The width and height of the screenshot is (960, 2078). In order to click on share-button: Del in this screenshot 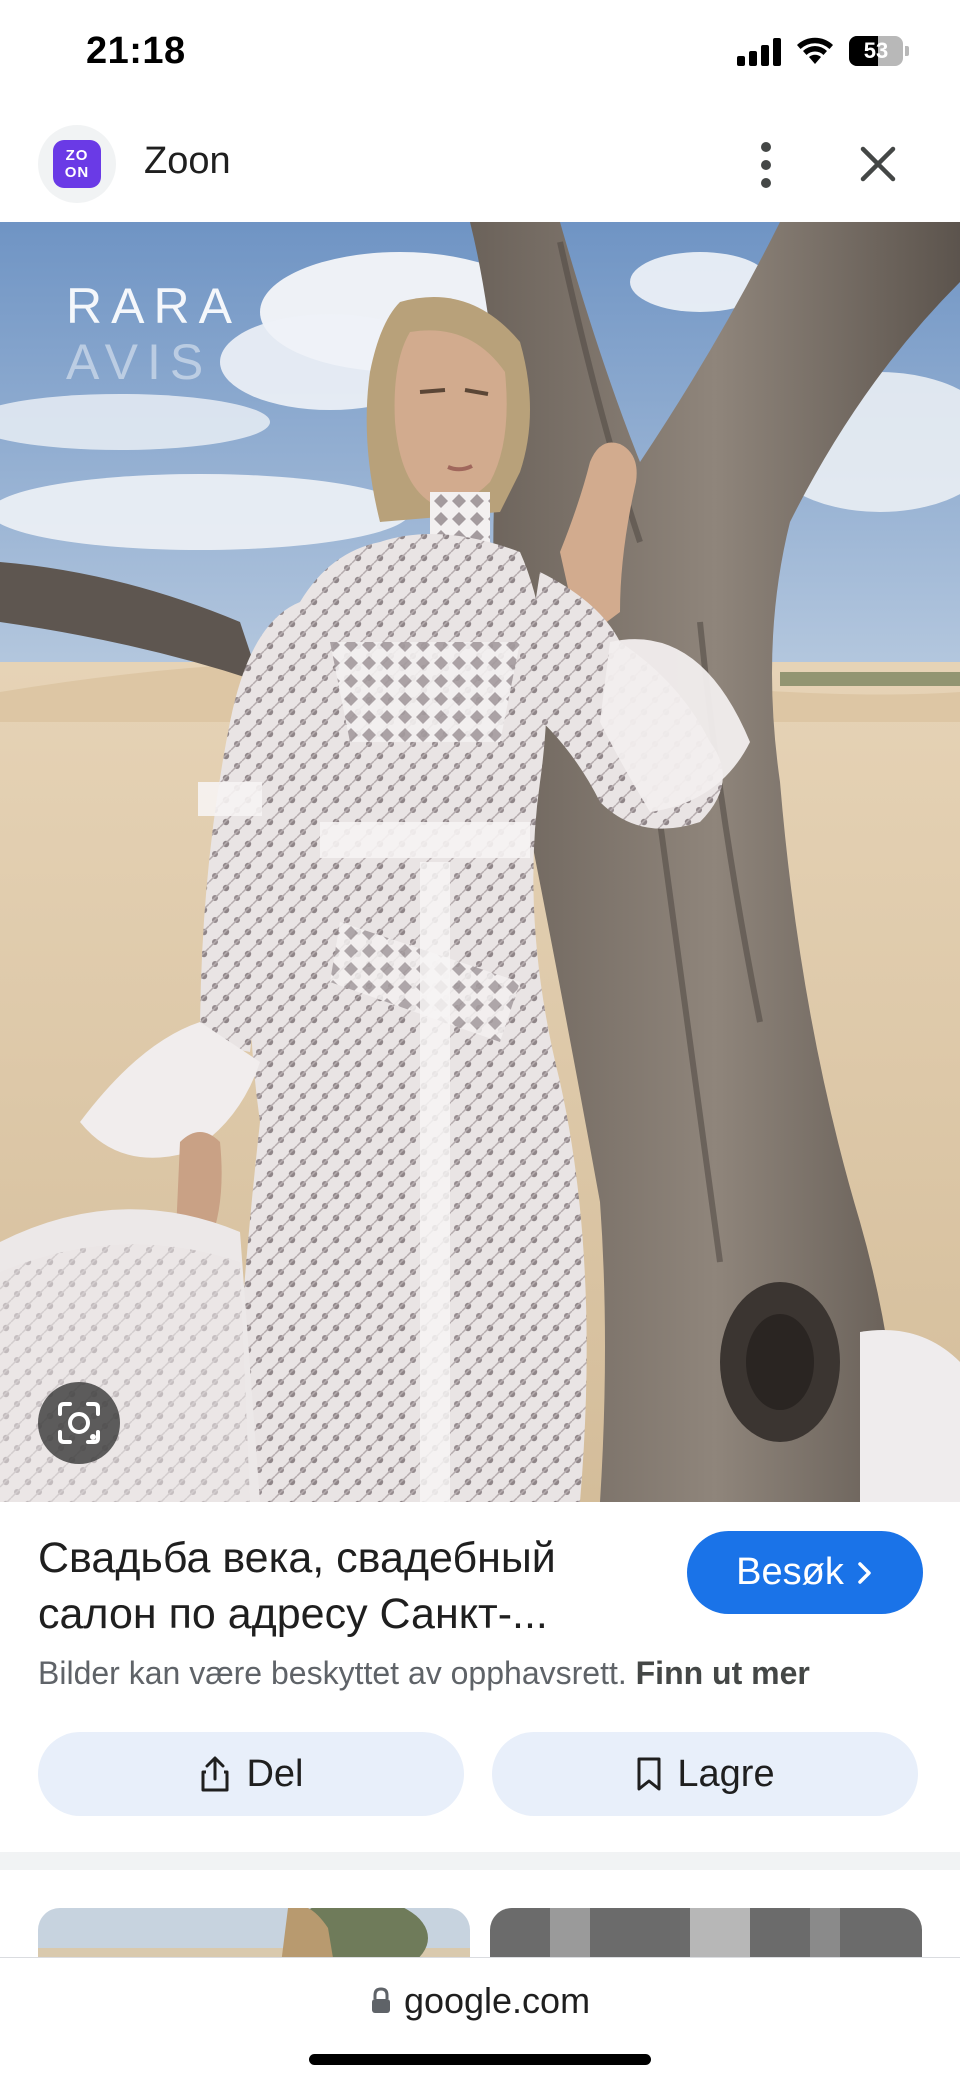, I will do `click(251, 1774)`.